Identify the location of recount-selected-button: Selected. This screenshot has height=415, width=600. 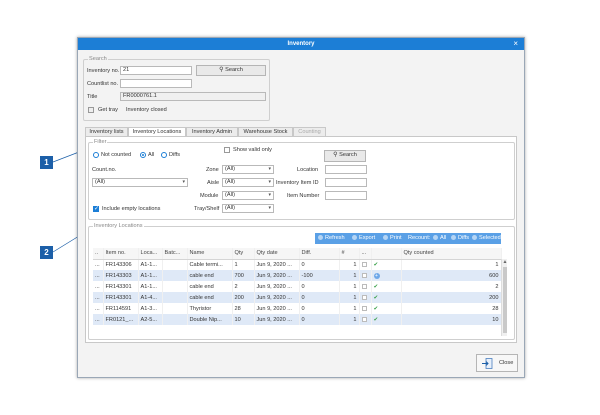
(486, 238).